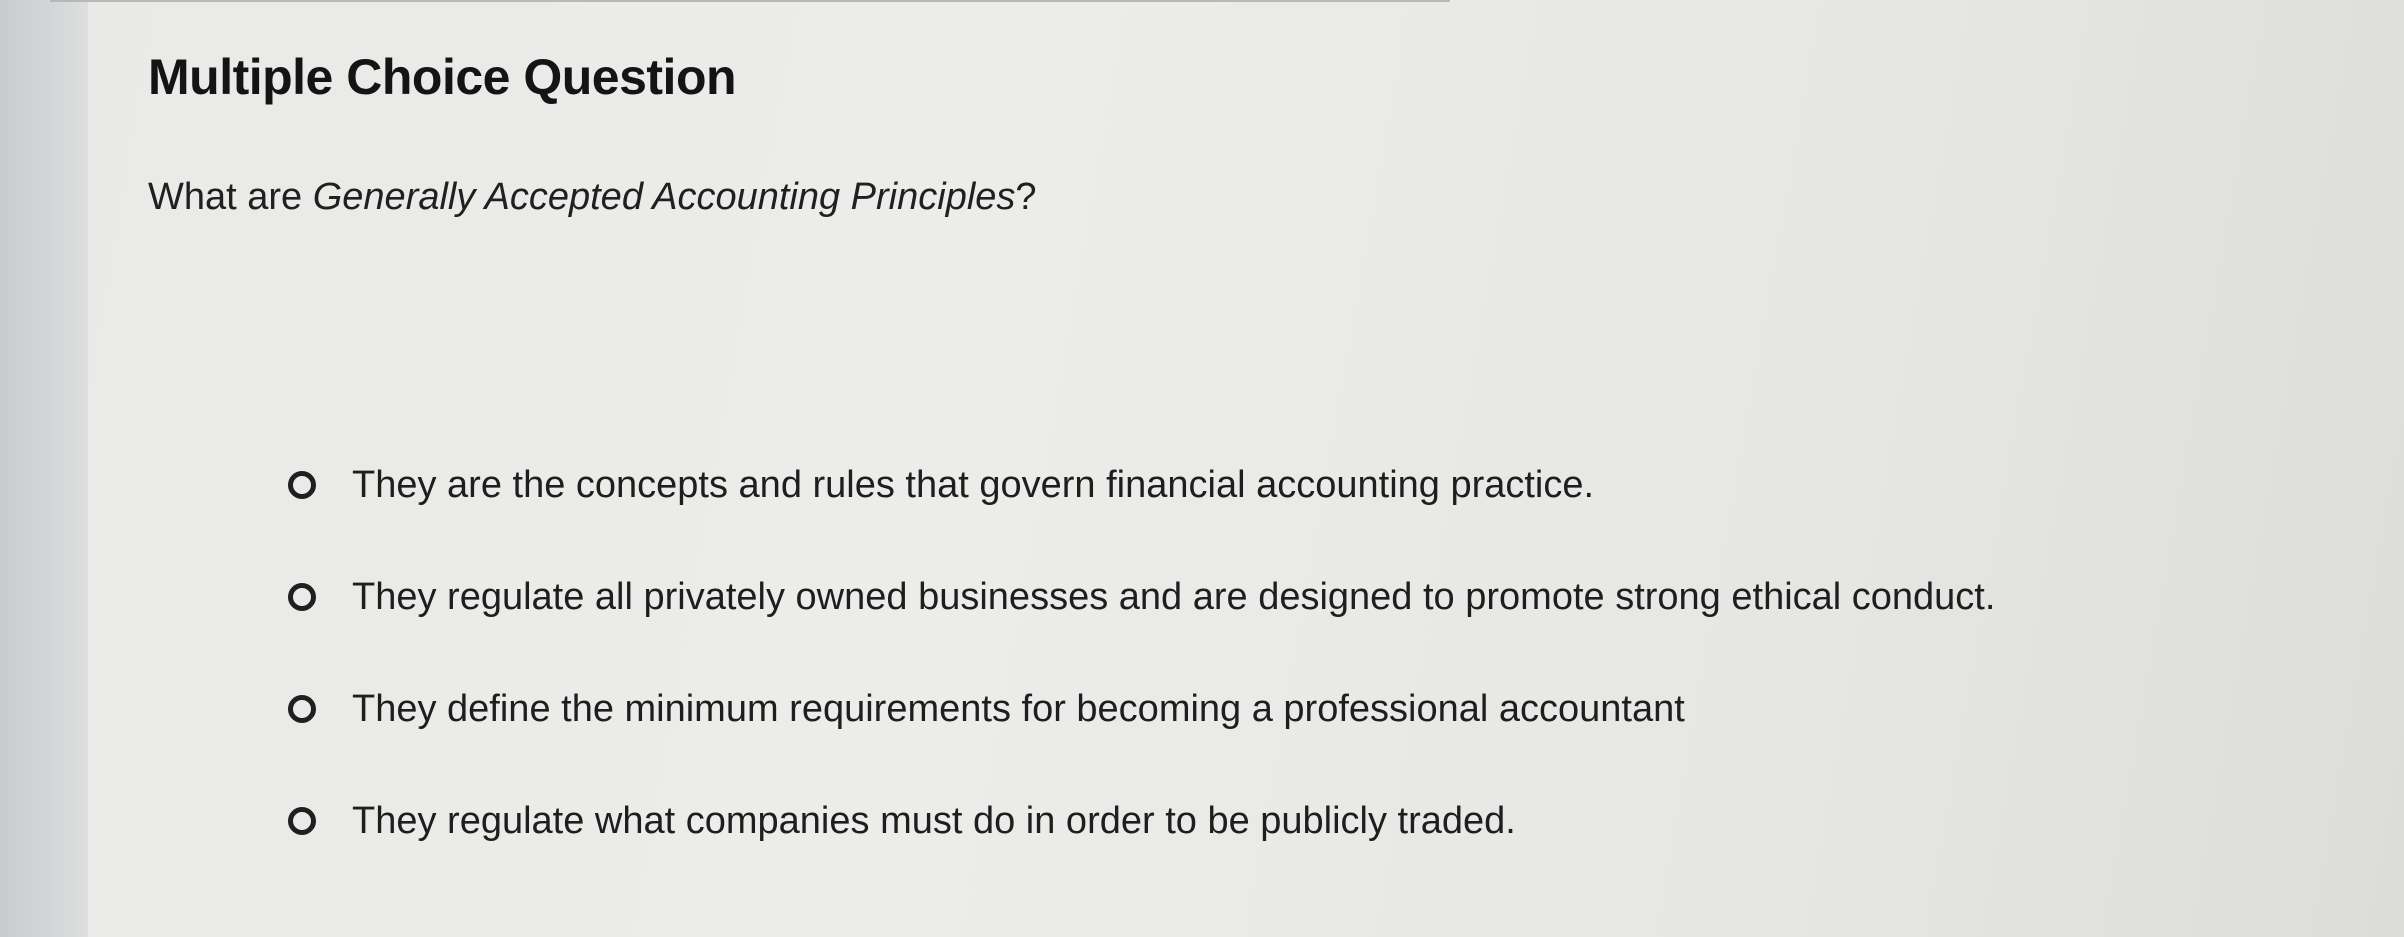  Describe the element at coordinates (230, 197) in the screenshot. I see `question-prompt-prefix: What are` at that location.